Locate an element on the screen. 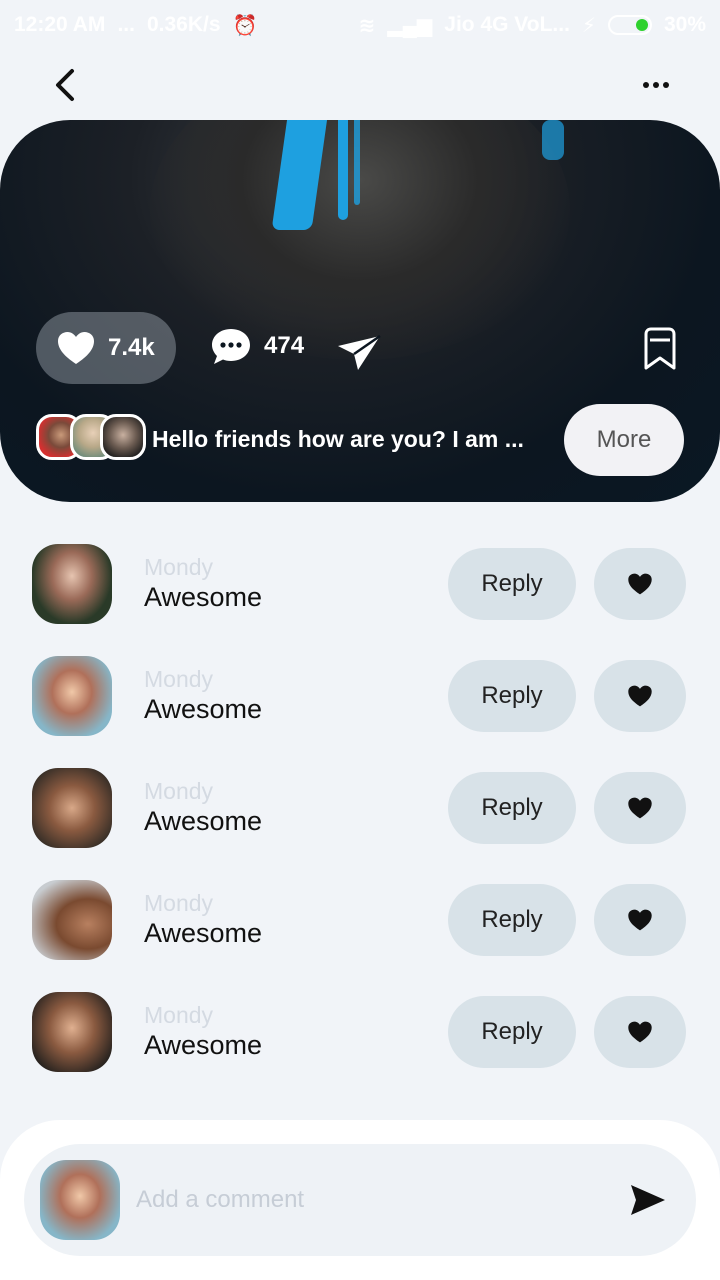  signal-icon: ▂▄▆ is located at coordinates (410, 25).